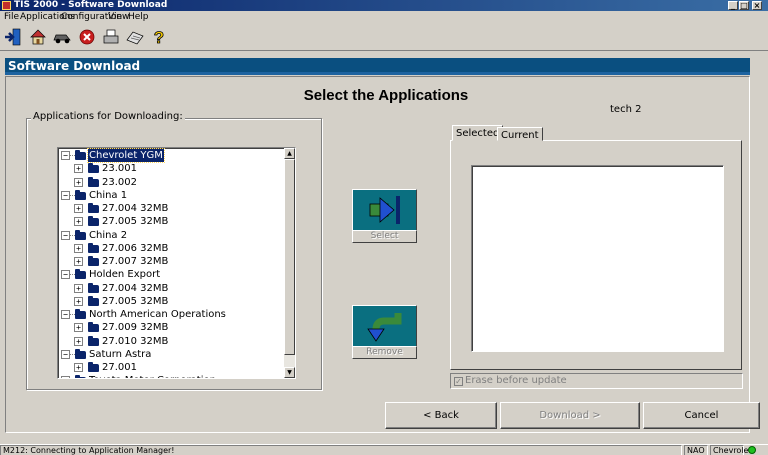  I want to click on stop-icon, so click(87, 37).